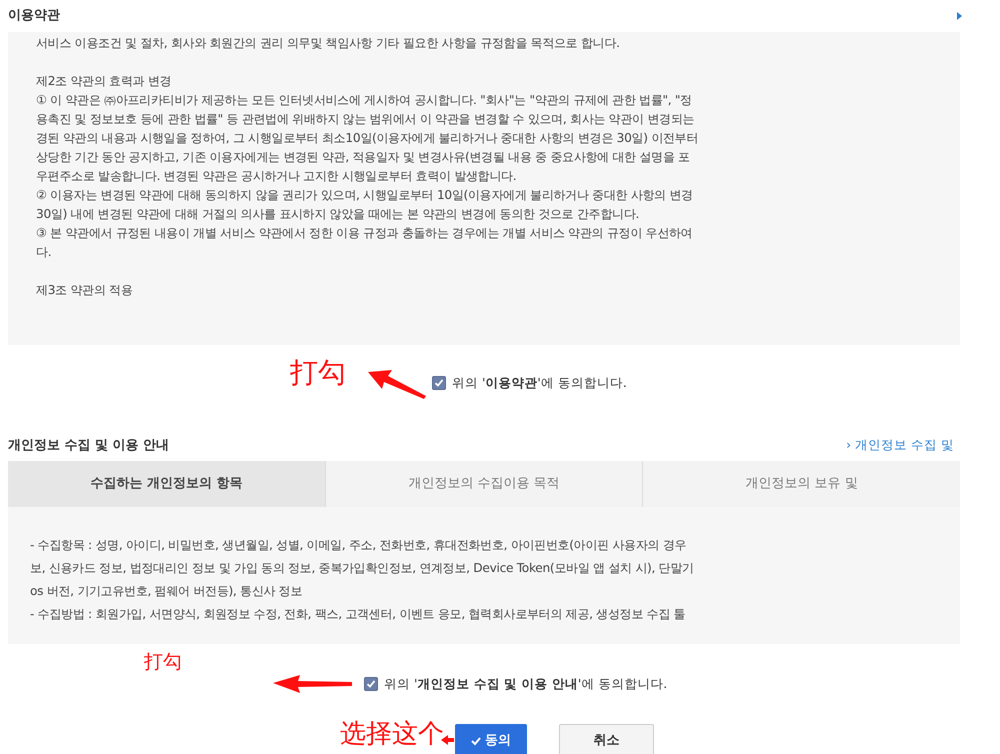  What do you see at coordinates (368, 138) in the screenshot?
I see `terms-line: 경된 약관의 내용과 시행일을 정하여, 그 시행일로부터 최소10일(이용자에게 불리하거나 중대한 사항의 변경은 30일) 이전부터` at bounding box center [368, 138].